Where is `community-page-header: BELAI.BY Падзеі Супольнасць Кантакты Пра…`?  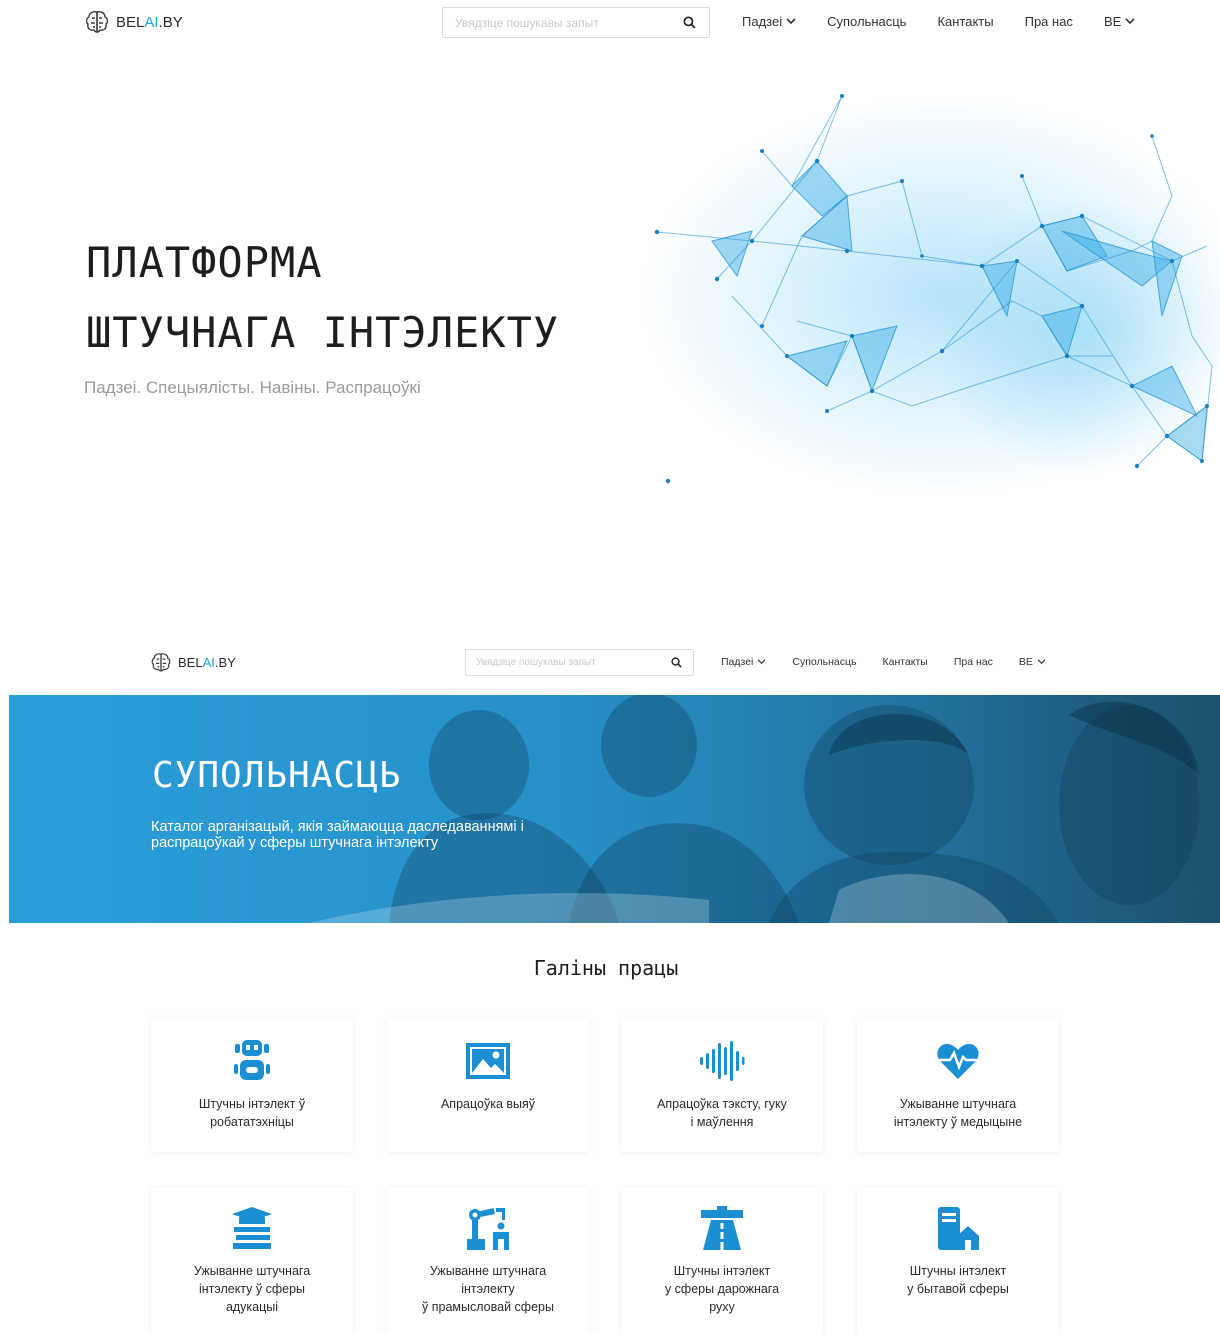 community-page-header: BELAI.BY Падзеі Супольнасць Кантакты Пра… is located at coordinates (610, 664).